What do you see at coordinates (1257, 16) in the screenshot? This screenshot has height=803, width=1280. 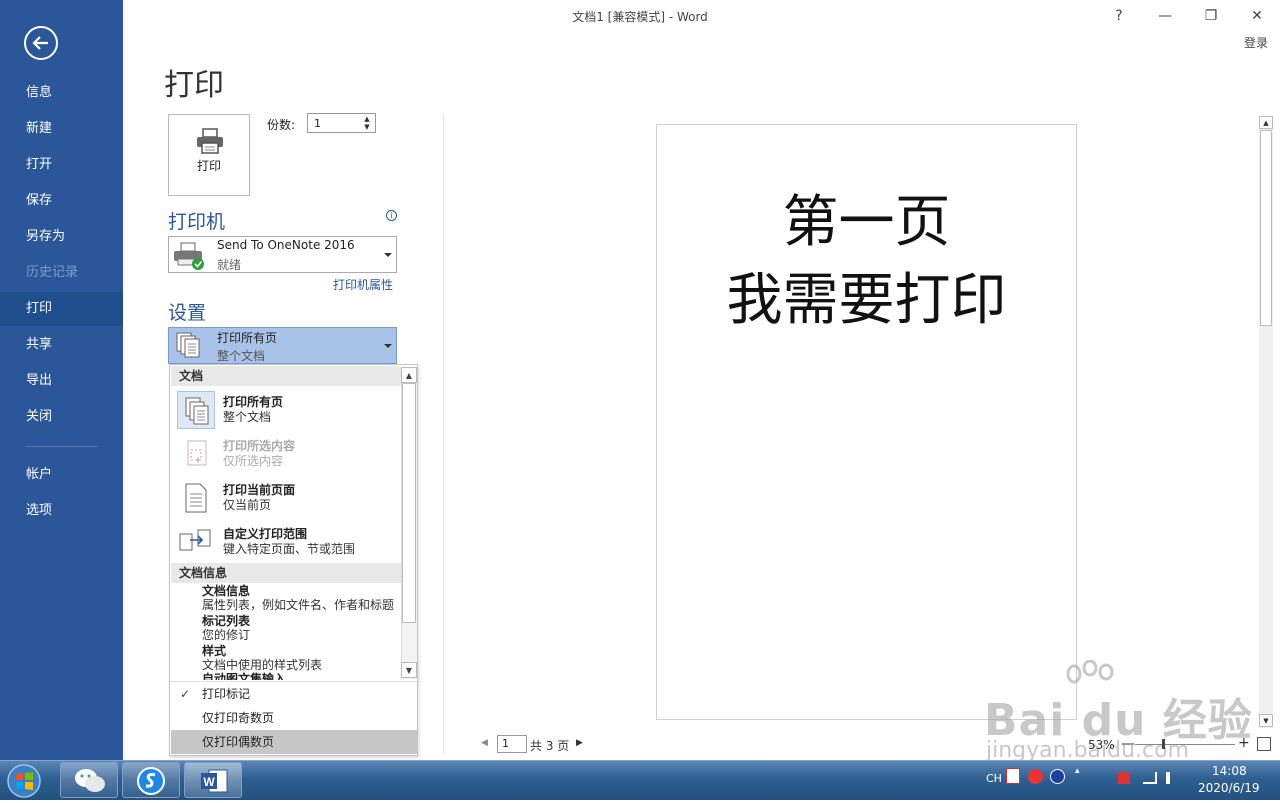 I see `close-button: ✕` at bounding box center [1257, 16].